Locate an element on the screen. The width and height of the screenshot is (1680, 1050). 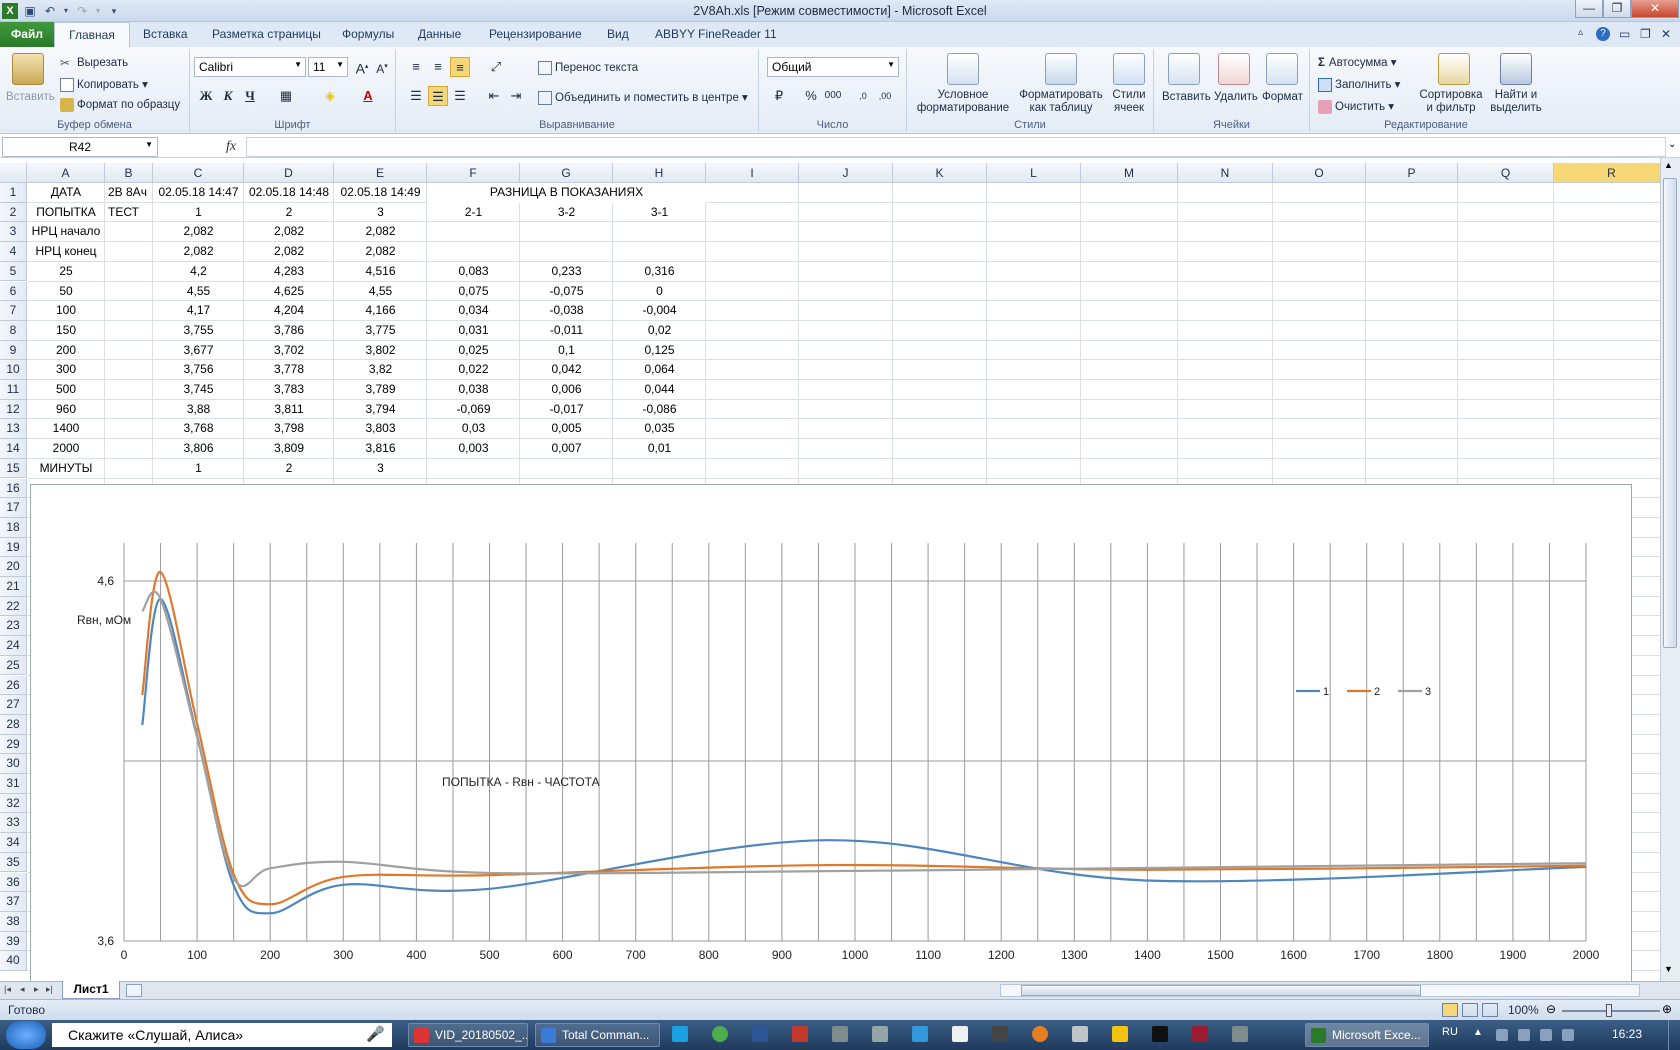
cell-E6: 4,55 is located at coordinates (380, 292).